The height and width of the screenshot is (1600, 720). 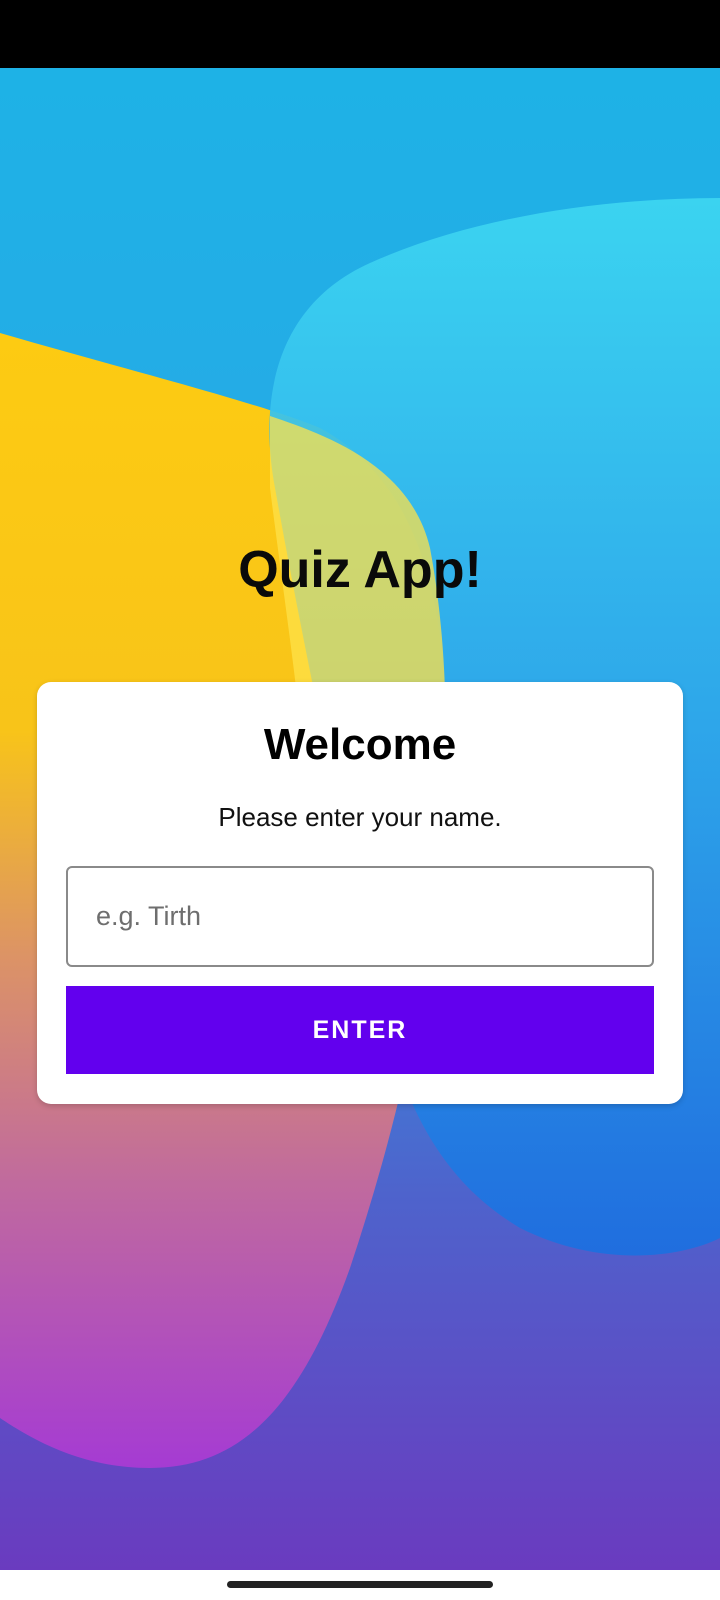 What do you see at coordinates (360, 817) in the screenshot?
I see `name-prompt-text: Please enter your name.` at bounding box center [360, 817].